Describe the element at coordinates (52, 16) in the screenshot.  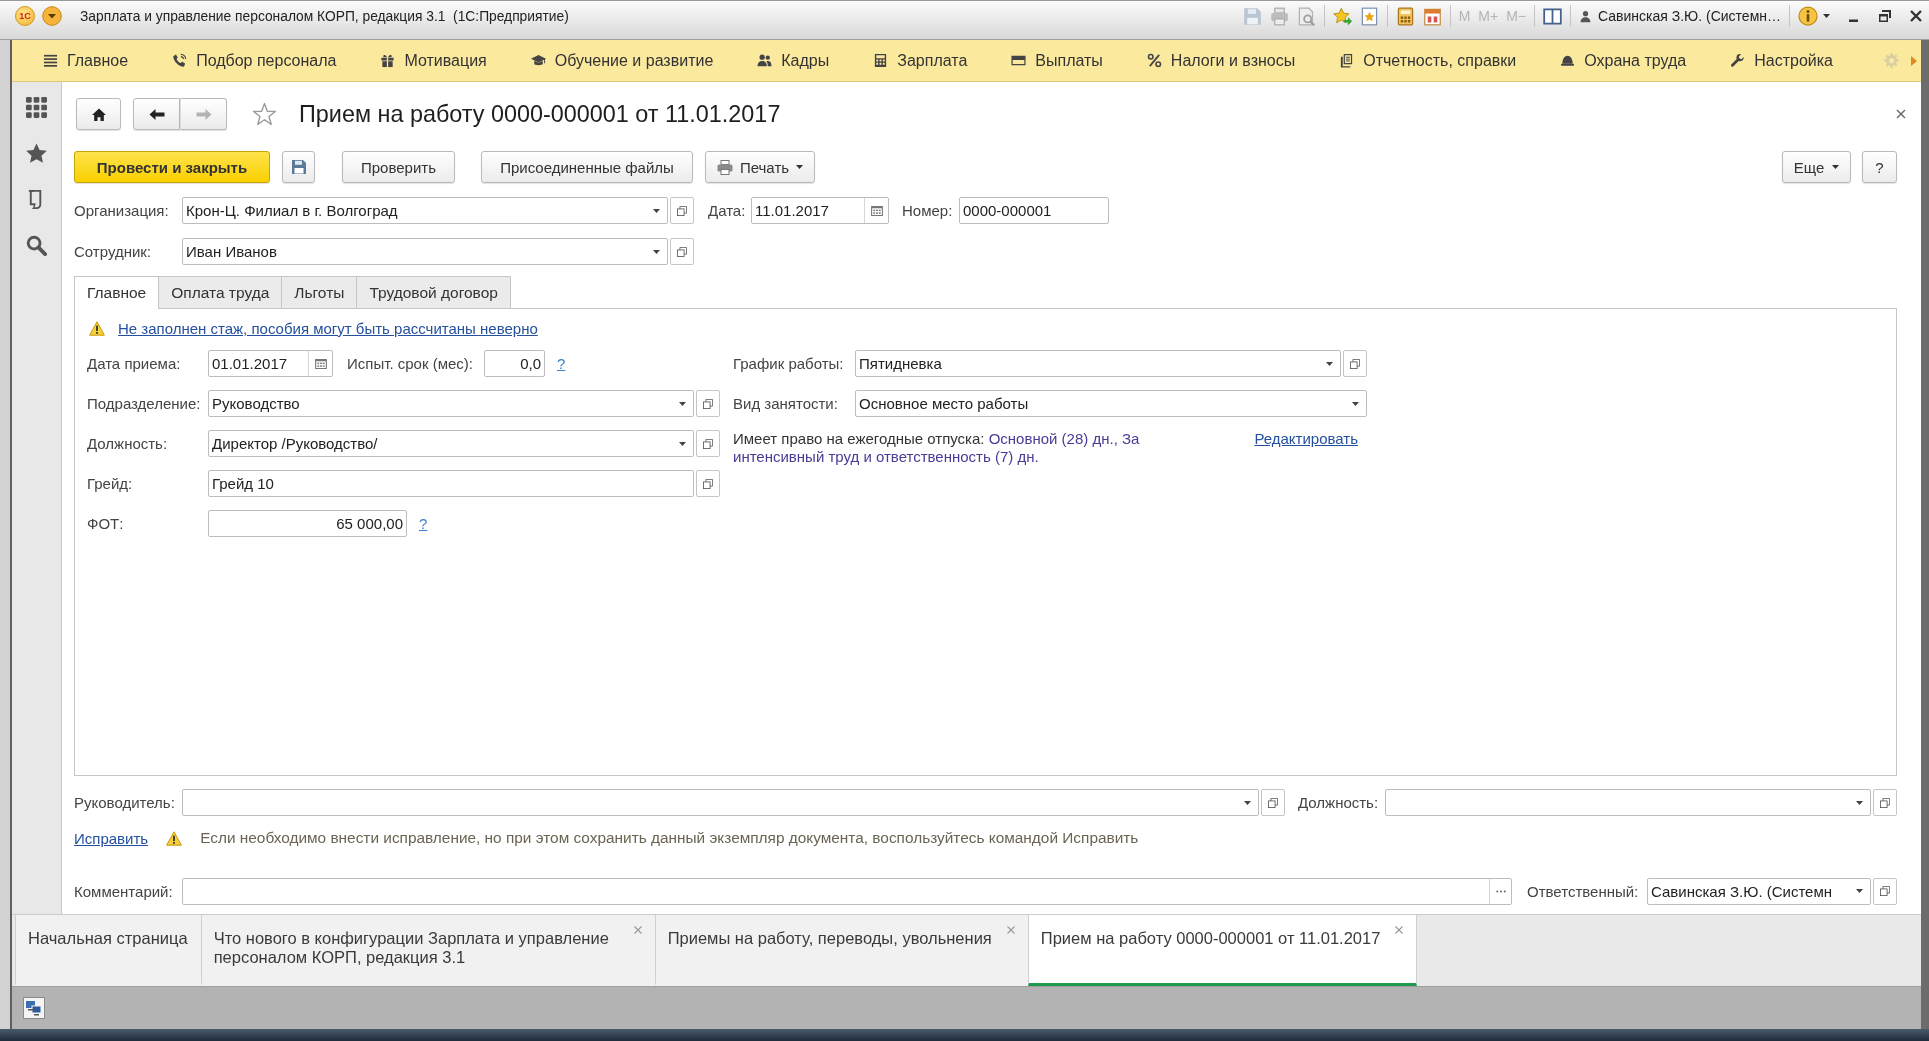
I see `caret-circle-icon` at that location.